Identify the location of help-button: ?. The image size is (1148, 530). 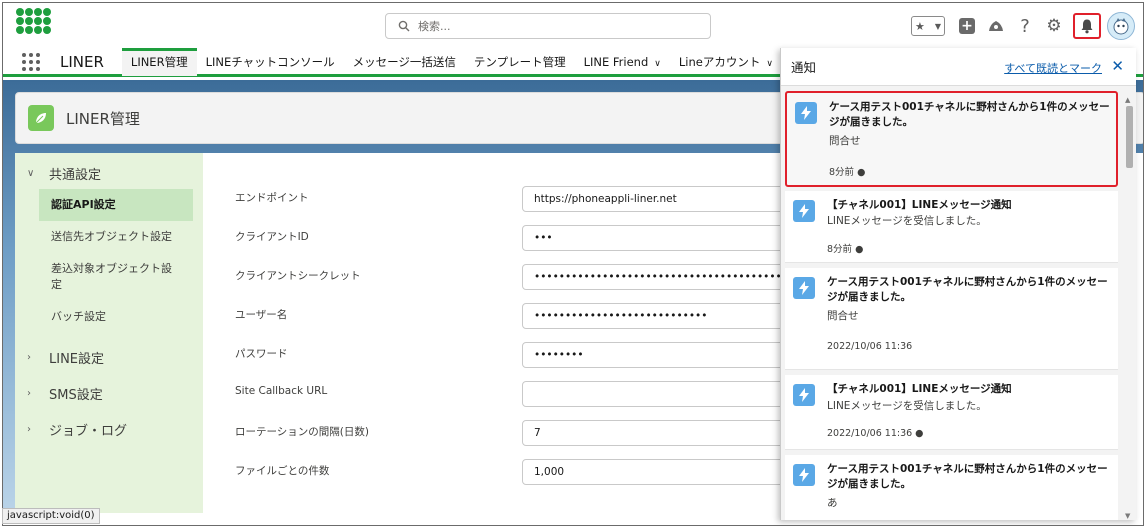
(1025, 26).